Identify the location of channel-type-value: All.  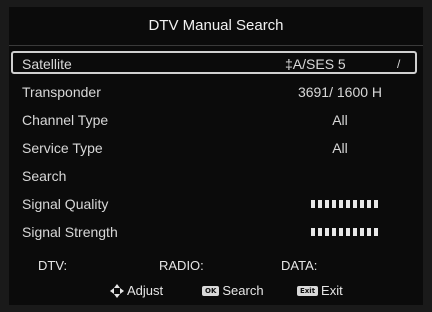
(340, 120).